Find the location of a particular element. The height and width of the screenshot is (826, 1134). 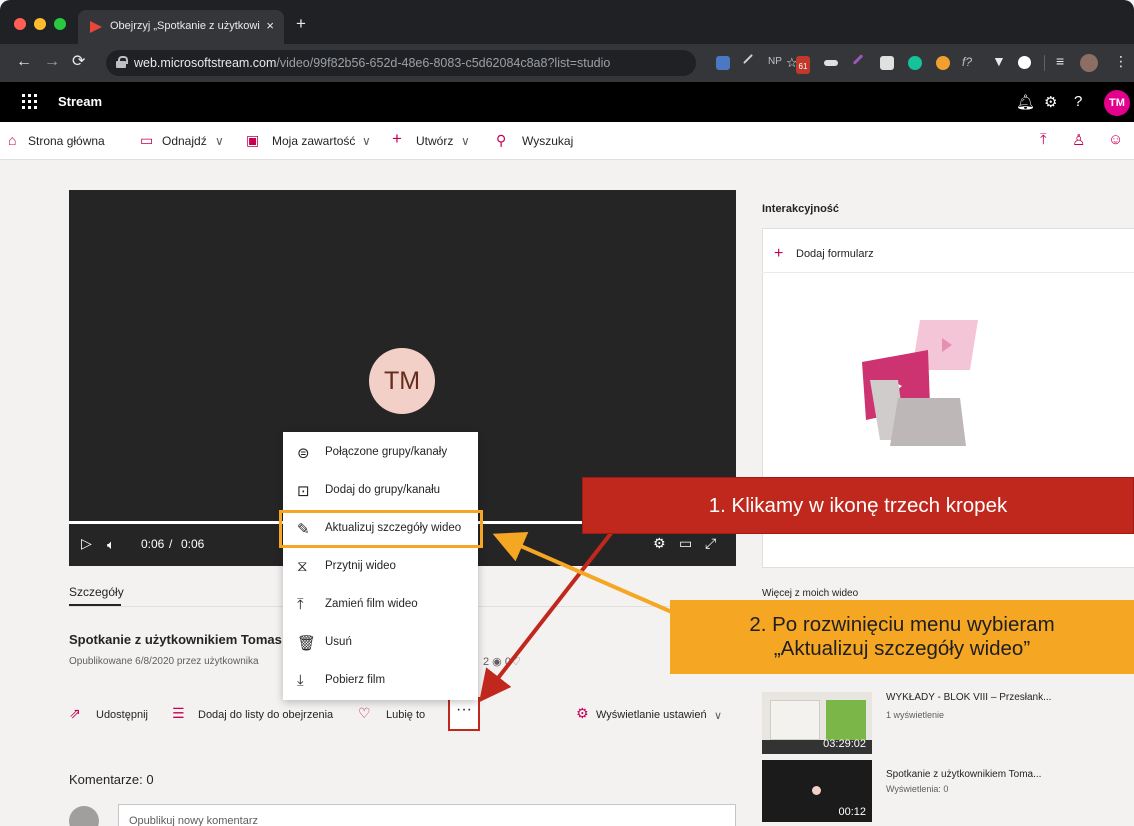

callout-step-2-line-2: „Aktualizuj szczegóły wideo” is located at coordinates (902, 648).